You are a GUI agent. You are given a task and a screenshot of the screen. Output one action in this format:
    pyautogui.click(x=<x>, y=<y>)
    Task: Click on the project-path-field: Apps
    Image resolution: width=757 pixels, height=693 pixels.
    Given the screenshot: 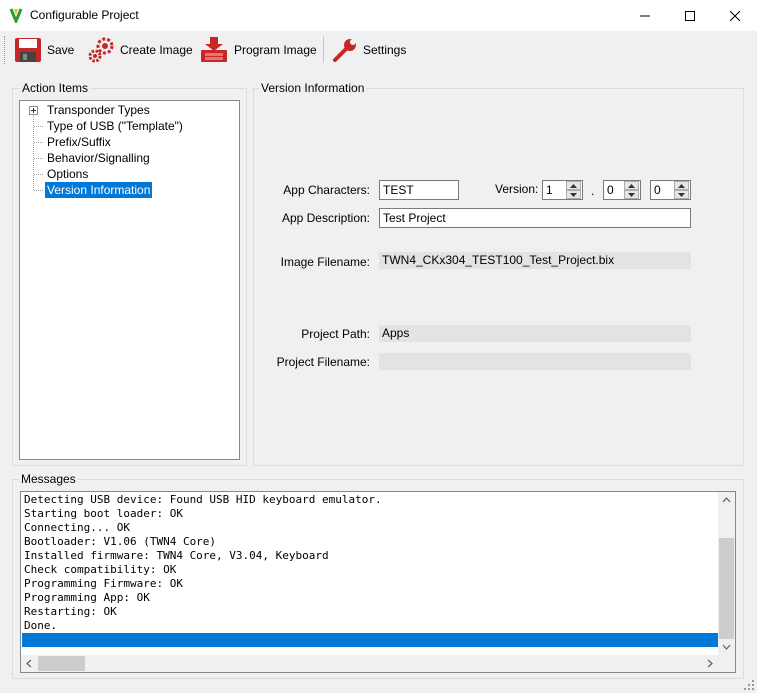 What is the action you would take?
    pyautogui.click(x=535, y=333)
    